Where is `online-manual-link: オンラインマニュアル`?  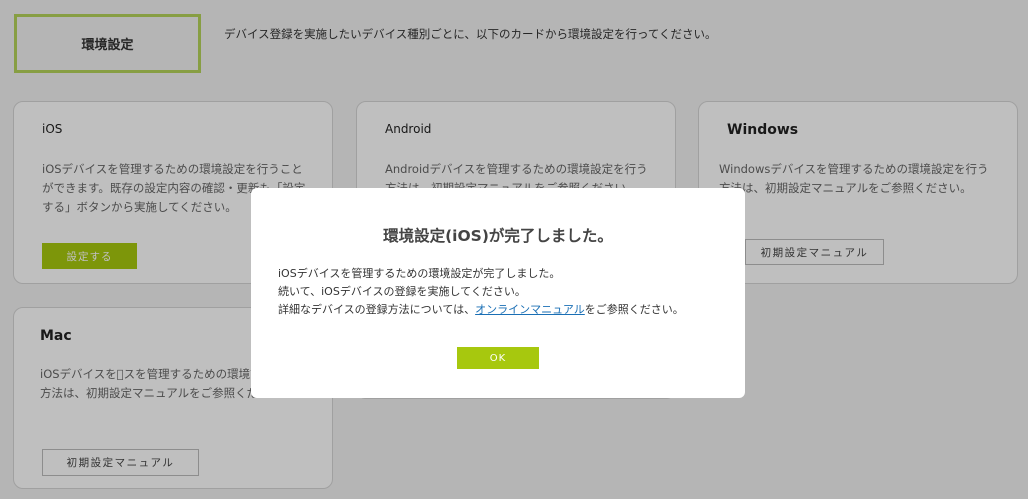 online-manual-link: オンラインマニュアル is located at coordinates (530, 309).